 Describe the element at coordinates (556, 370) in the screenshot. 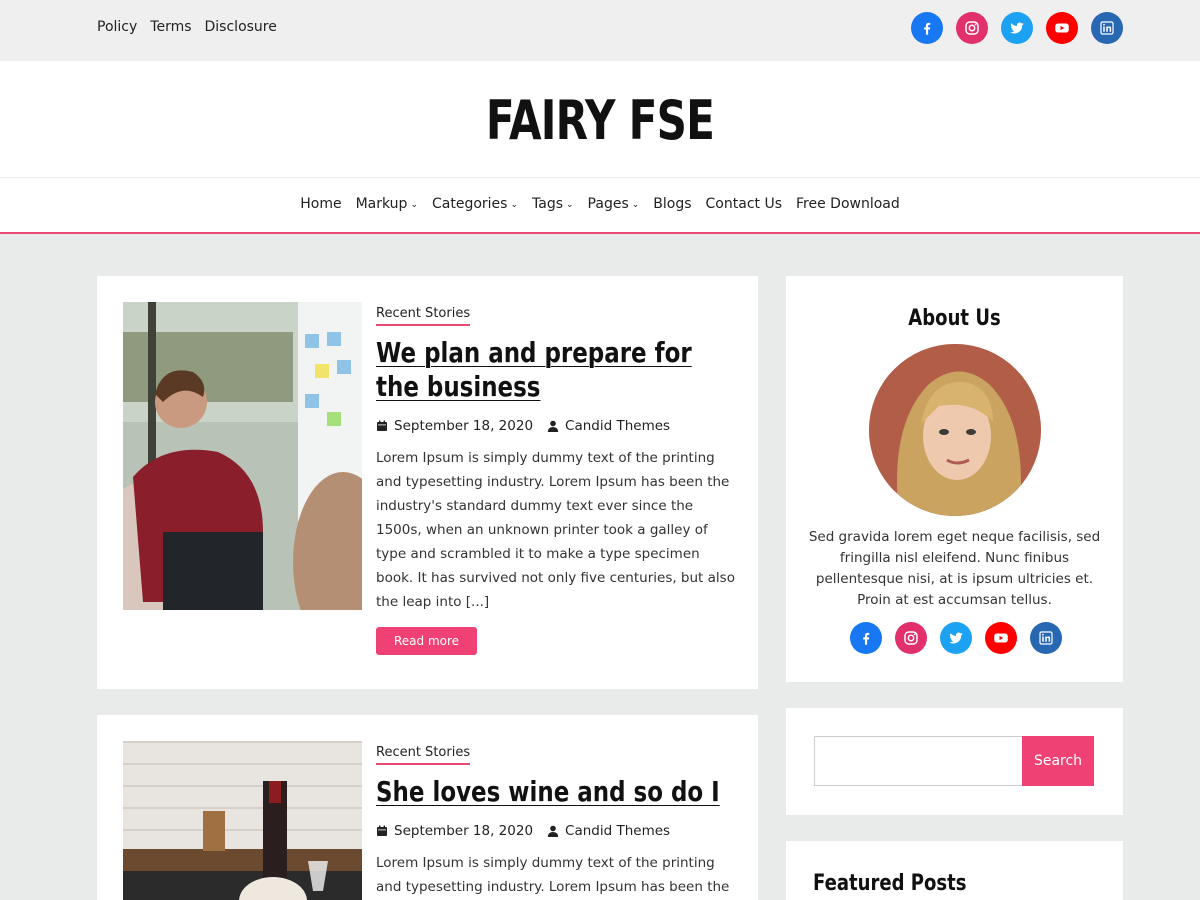

I see `post-title: We plan and prepare for the business` at that location.